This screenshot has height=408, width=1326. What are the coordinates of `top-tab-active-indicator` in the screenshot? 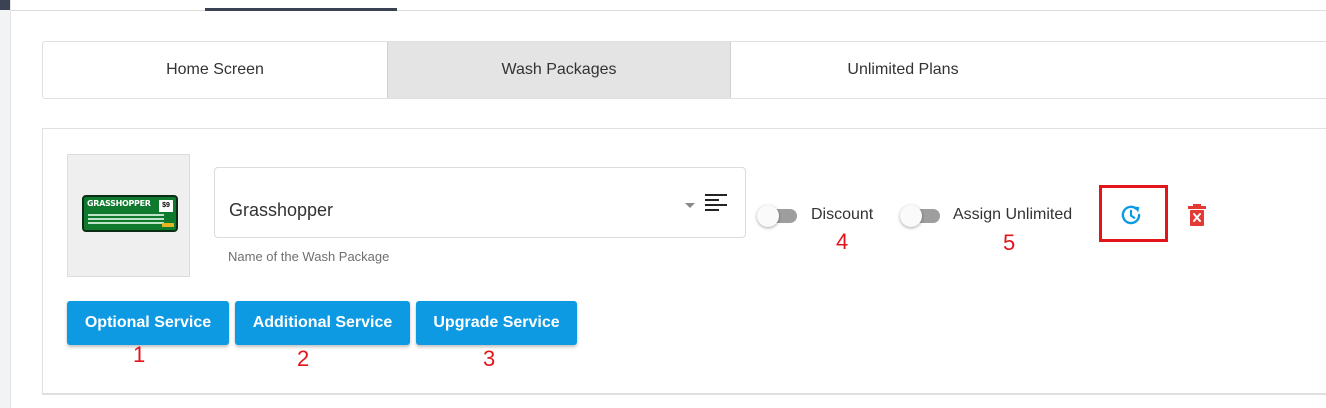 It's located at (301, 9).